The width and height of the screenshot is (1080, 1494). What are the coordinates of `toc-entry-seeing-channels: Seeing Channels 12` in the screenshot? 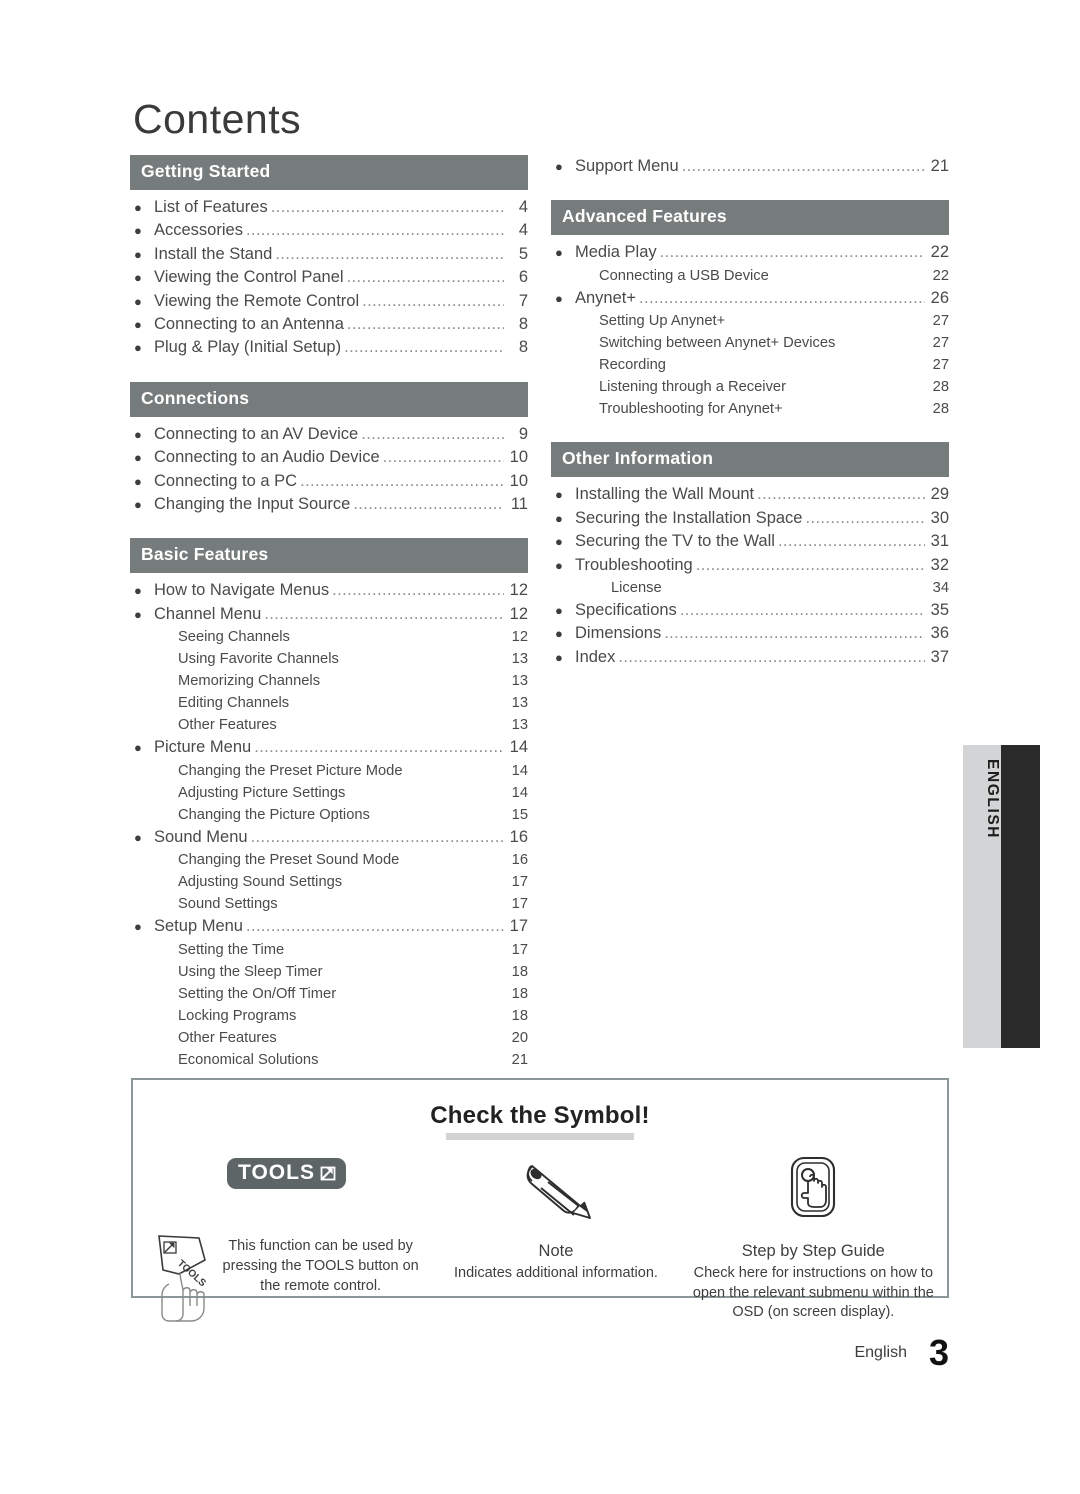 It's located at (329, 637).